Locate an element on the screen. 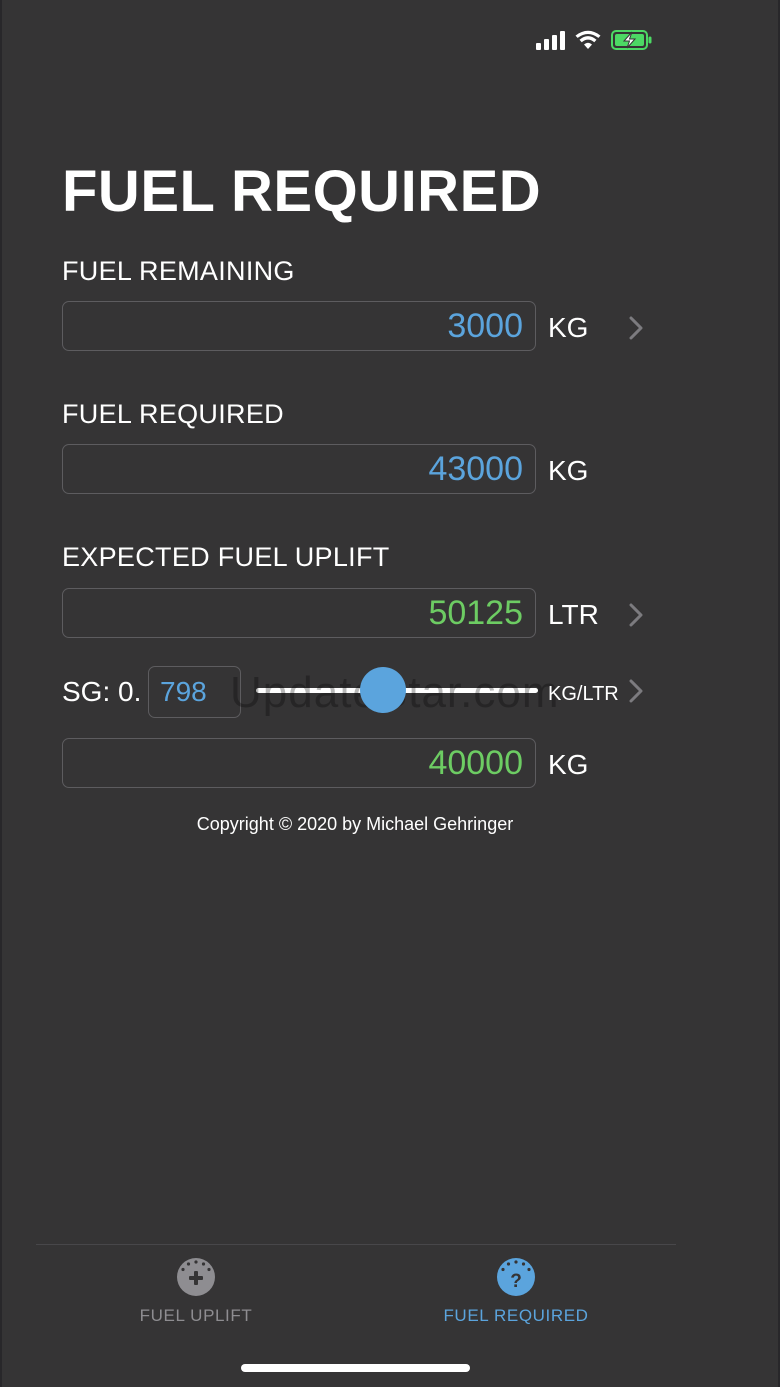 The width and height of the screenshot is (780, 1387). sg-slider-thumb is located at coordinates (382, 690).